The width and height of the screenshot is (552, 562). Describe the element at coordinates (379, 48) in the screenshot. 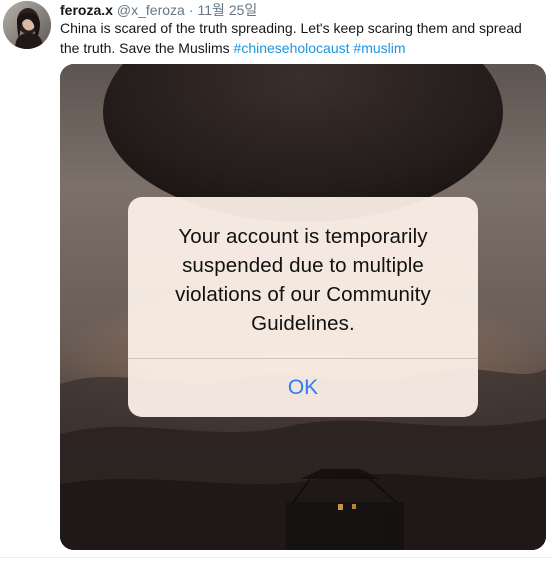

I see `hashtag-link: #muslim` at that location.